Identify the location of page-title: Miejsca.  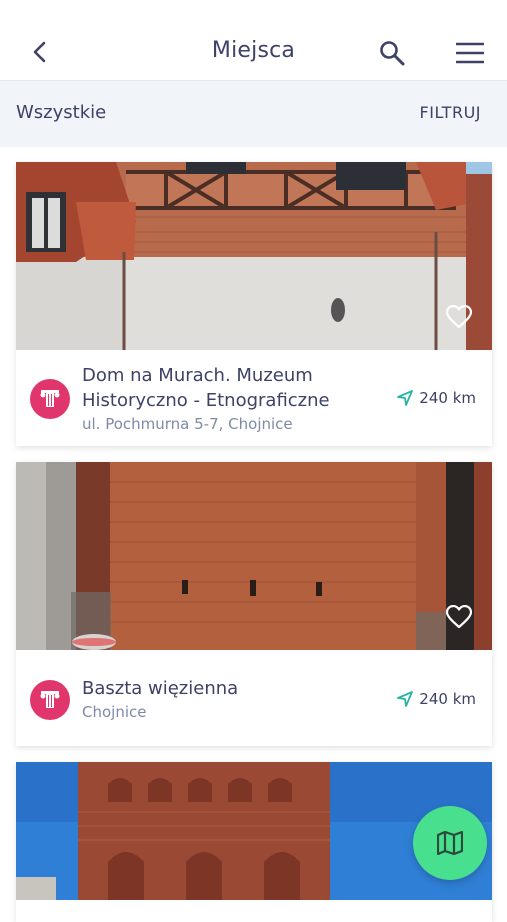
(253, 50).